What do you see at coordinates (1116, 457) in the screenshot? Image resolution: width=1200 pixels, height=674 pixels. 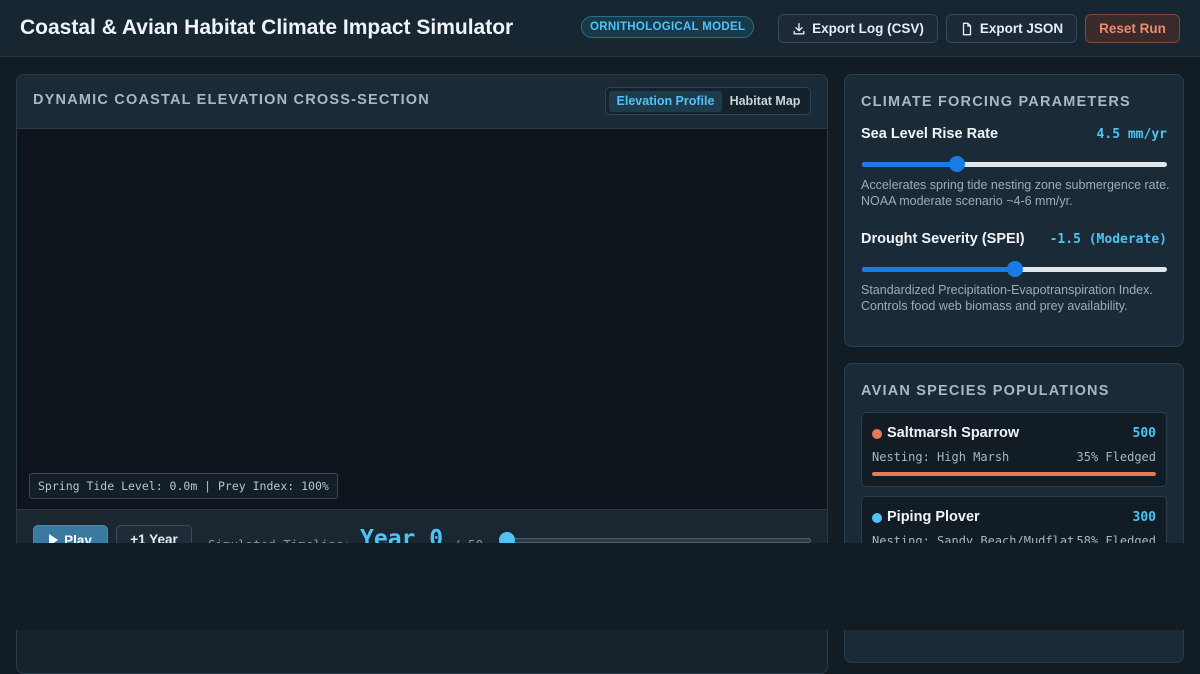 I see `species-fledged: 35% Fledged` at bounding box center [1116, 457].